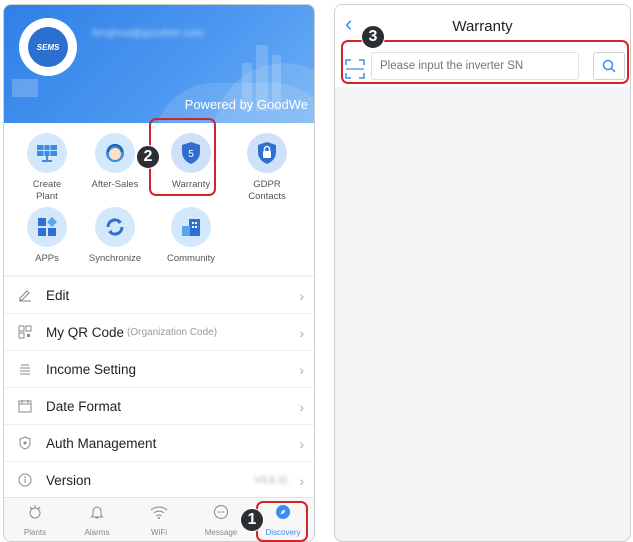  What do you see at coordinates (148, 157) in the screenshot?
I see `step-badge-2: 2` at bounding box center [148, 157].